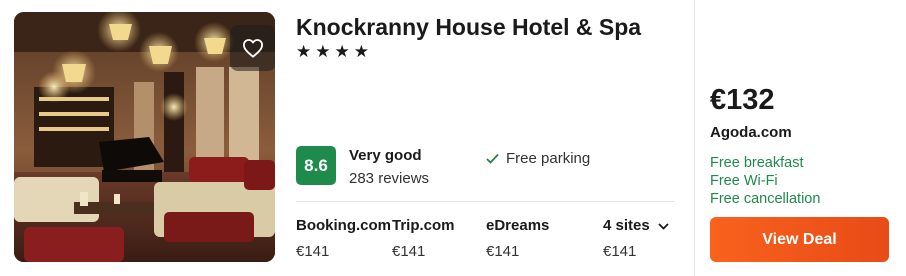  Describe the element at coordinates (423, 238) in the screenshot. I see `site-offer-trip: Trip.com €141` at that location.